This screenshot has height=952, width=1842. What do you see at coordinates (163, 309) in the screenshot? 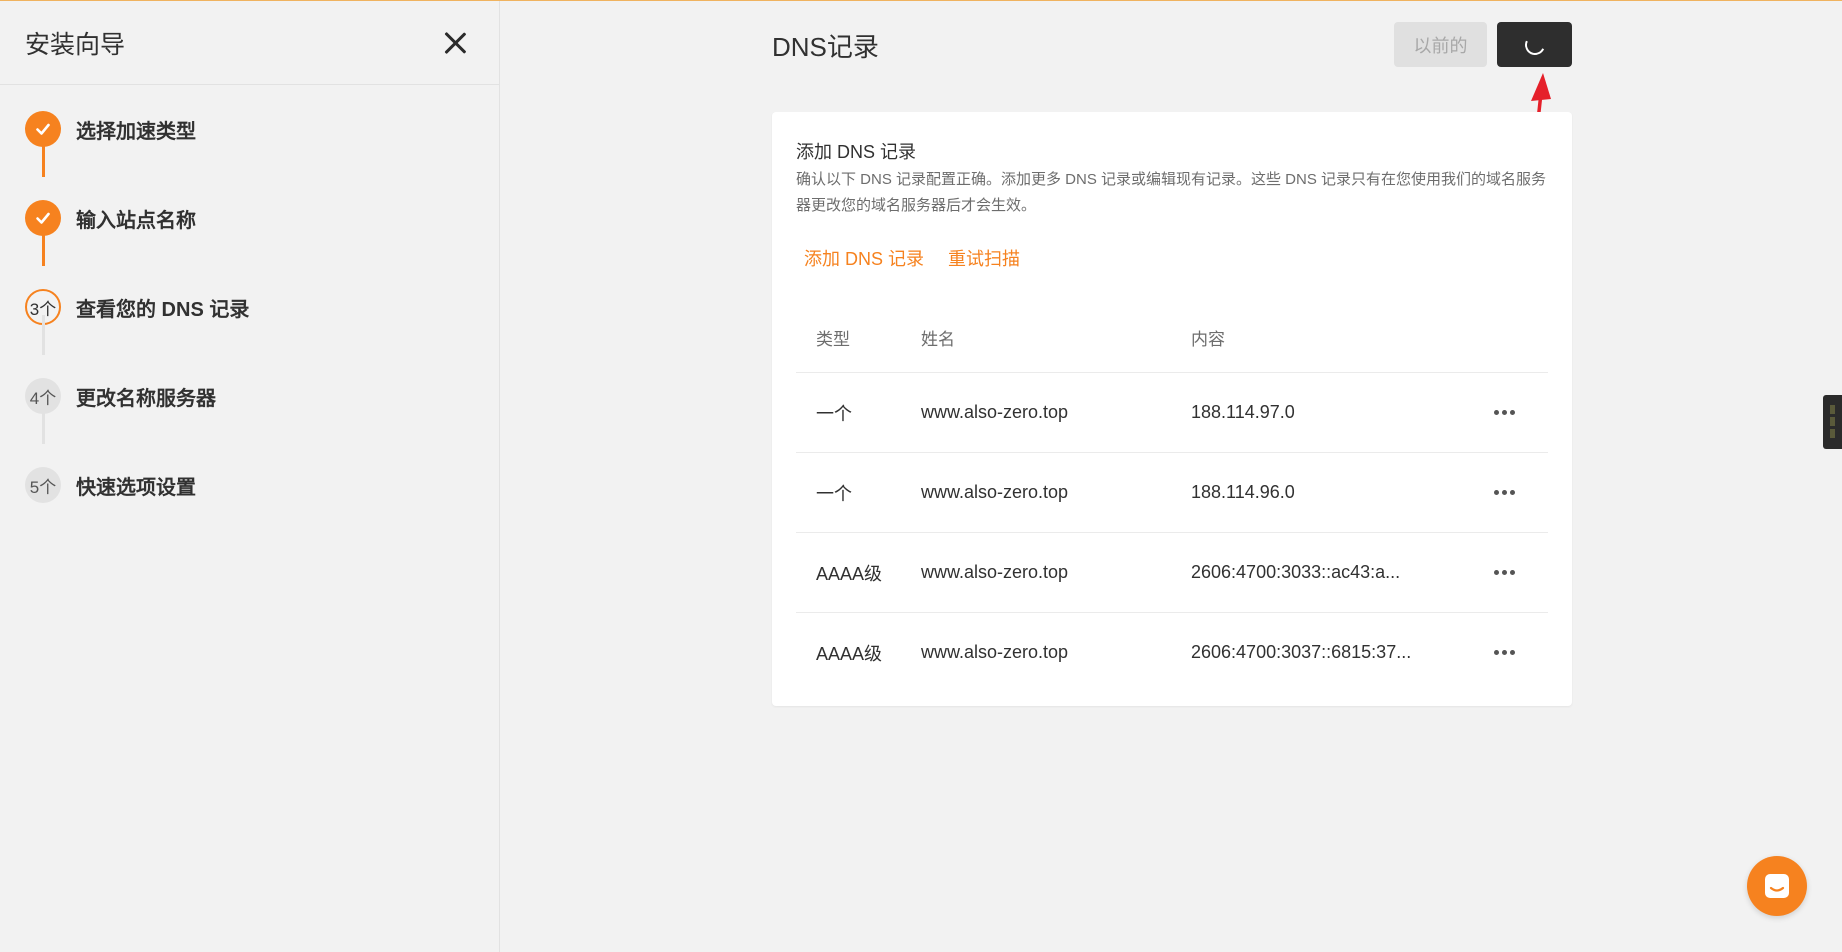
I see `step-3-label: 查看您的 DNS 记录` at bounding box center [163, 309].